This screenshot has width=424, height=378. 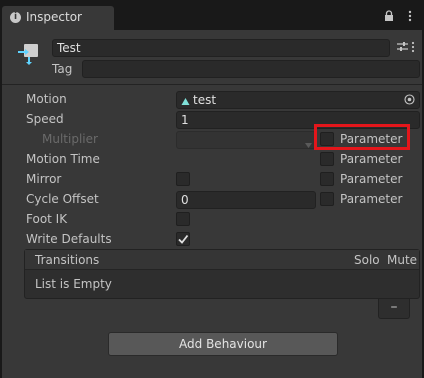 I want to click on mirror-checkbox, so click(x=183, y=179).